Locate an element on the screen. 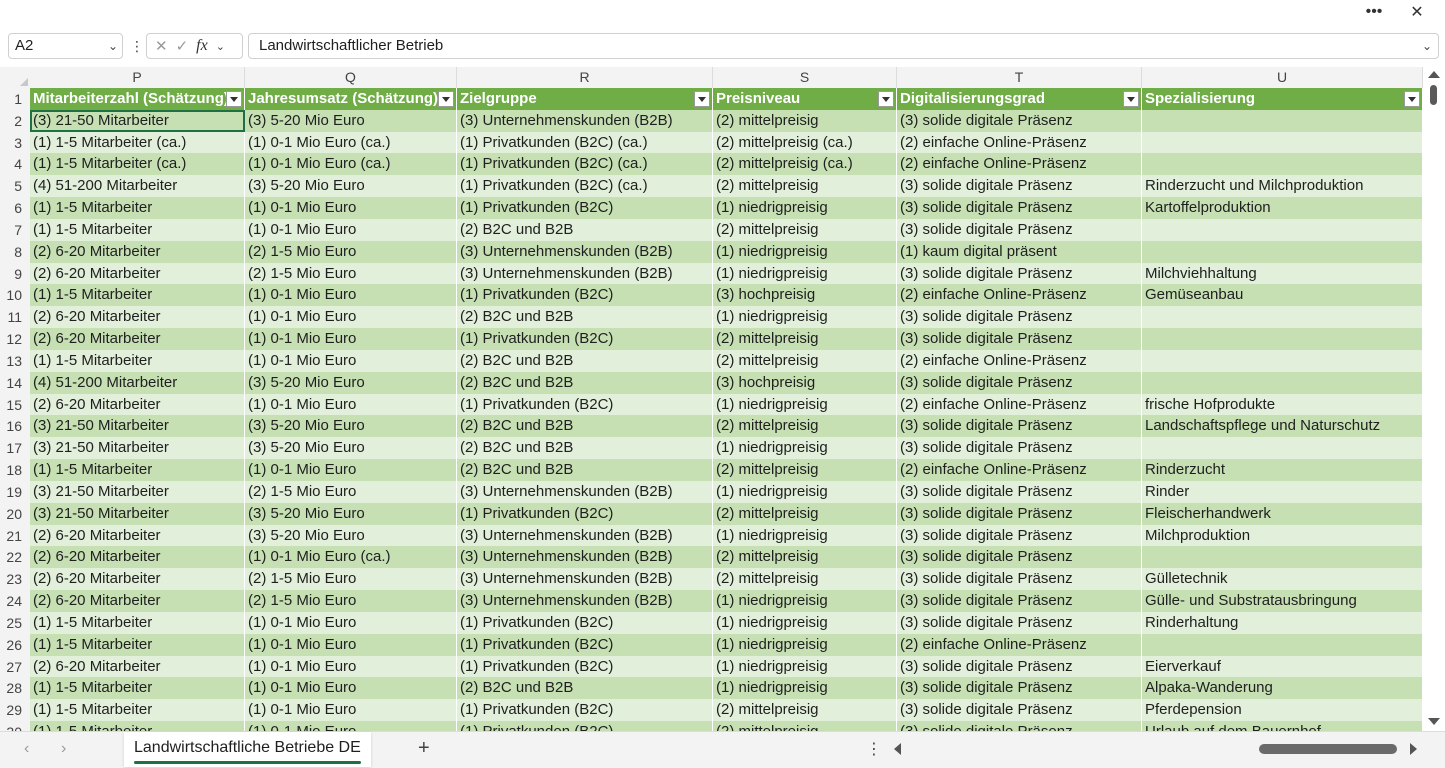  vertical-more-icon: ⋮ is located at coordinates (137, 46).